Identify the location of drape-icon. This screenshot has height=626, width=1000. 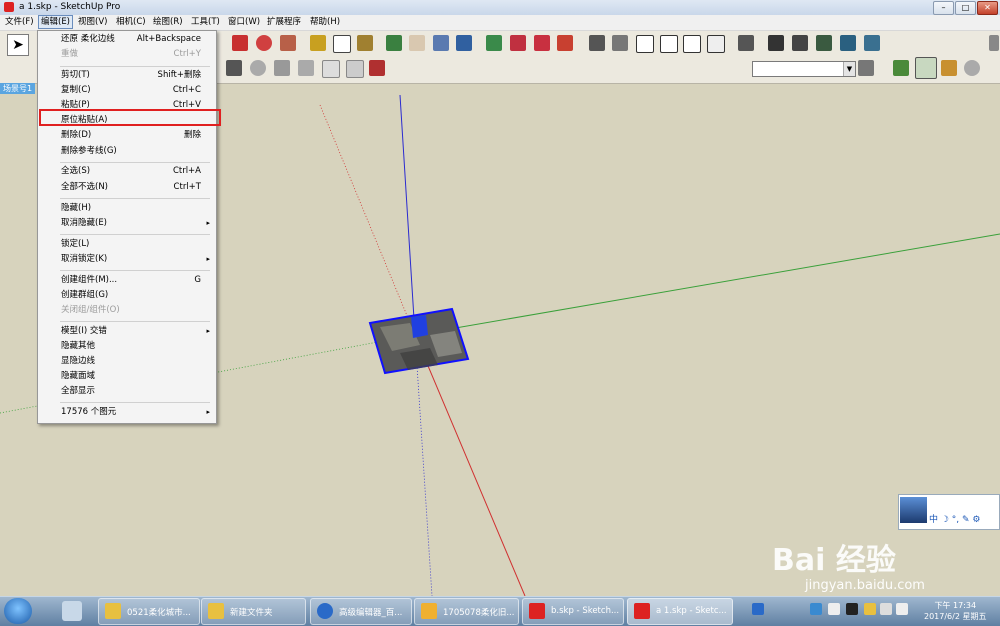
(355, 69).